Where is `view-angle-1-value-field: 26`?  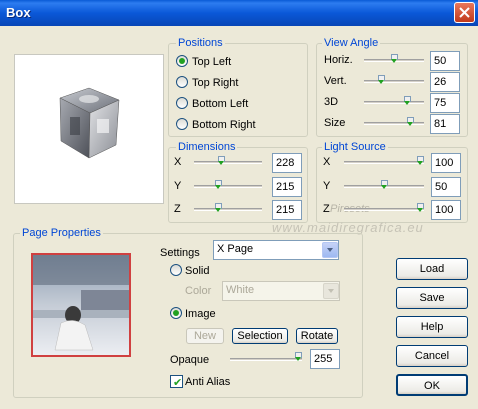
view-angle-1-value-field: 26 is located at coordinates (445, 82).